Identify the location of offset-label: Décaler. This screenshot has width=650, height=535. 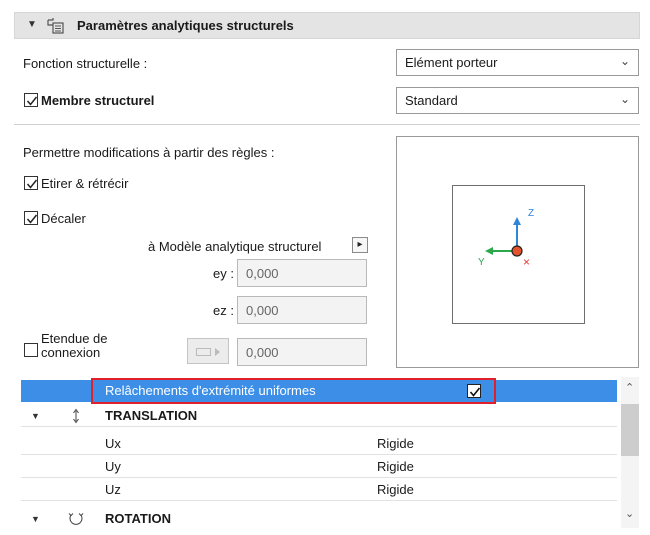
(63, 218).